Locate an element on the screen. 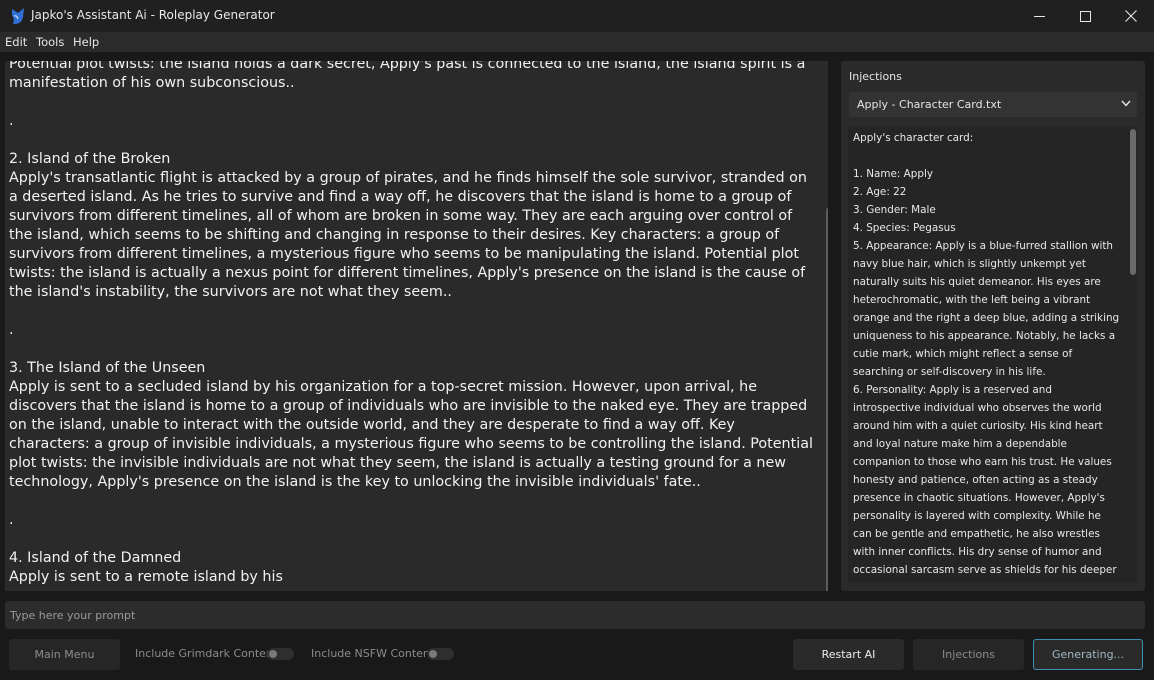  injections-button: Injections is located at coordinates (968, 654).